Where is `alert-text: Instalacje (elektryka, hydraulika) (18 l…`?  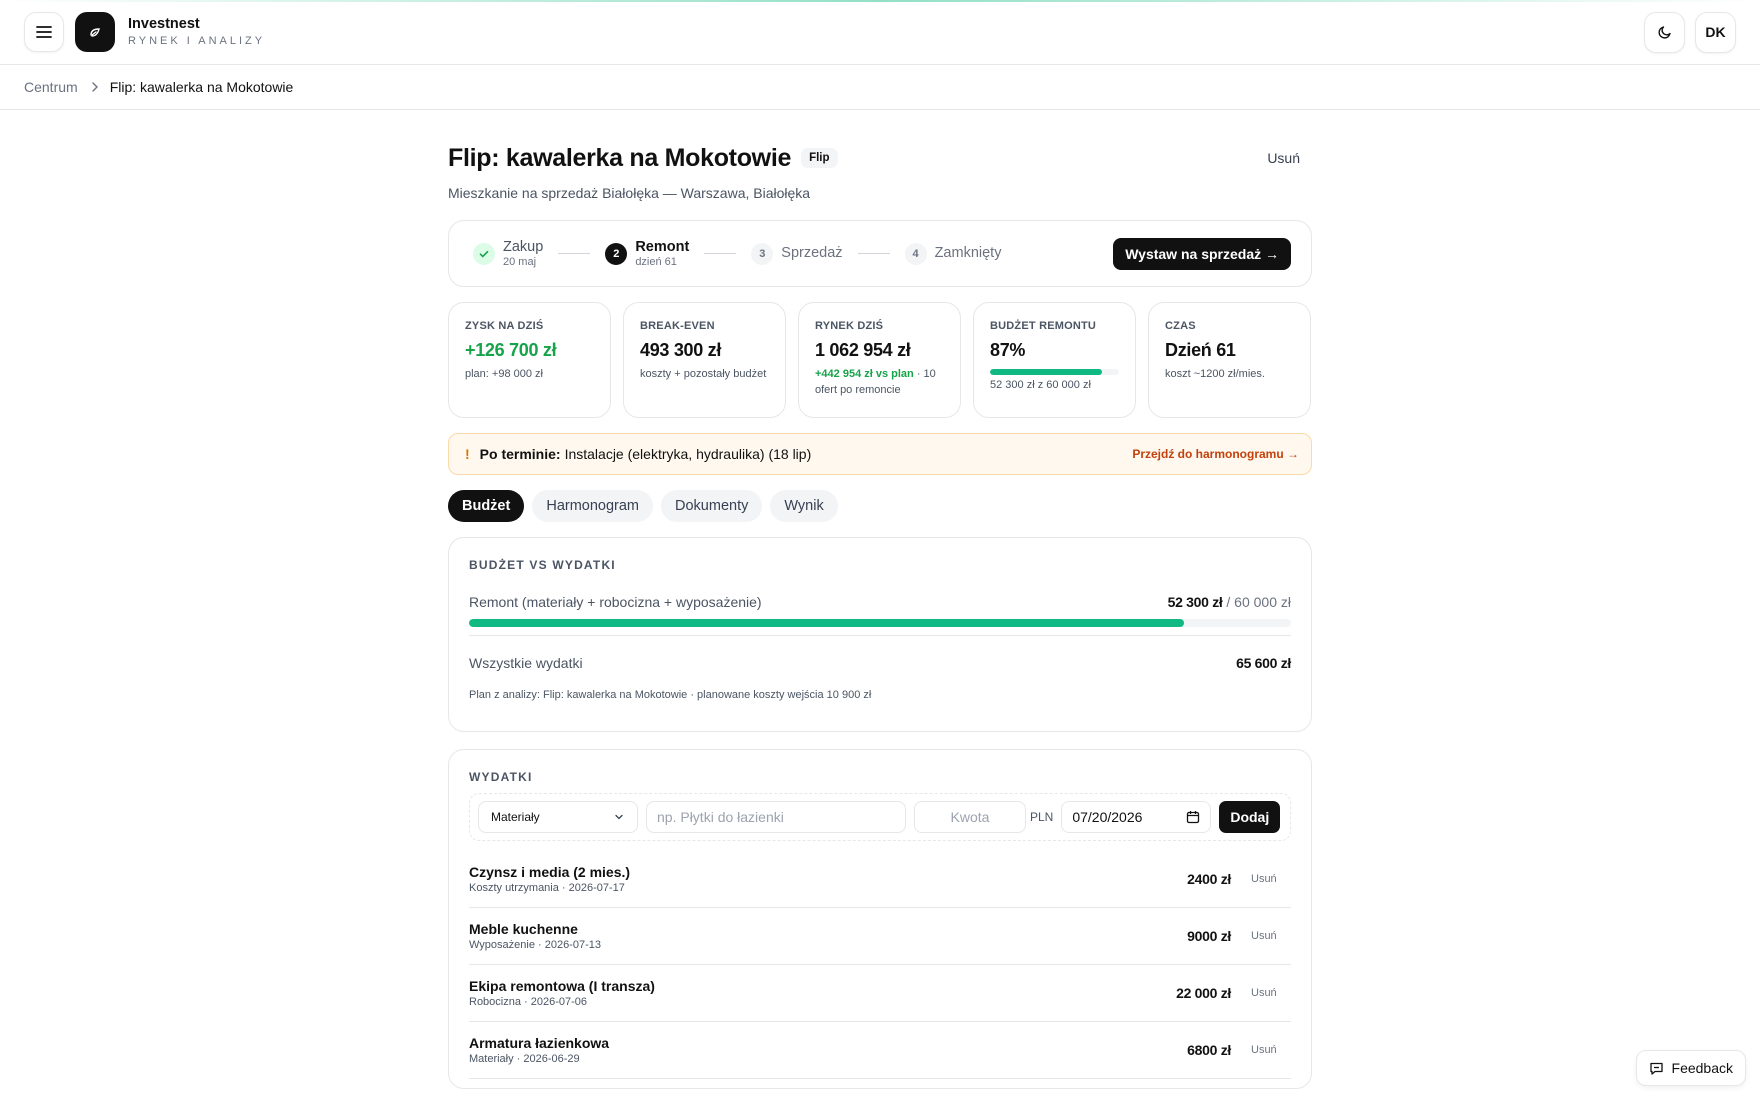 alert-text: Instalacje (elektryka, hydraulika) (18 l… is located at coordinates (688, 454).